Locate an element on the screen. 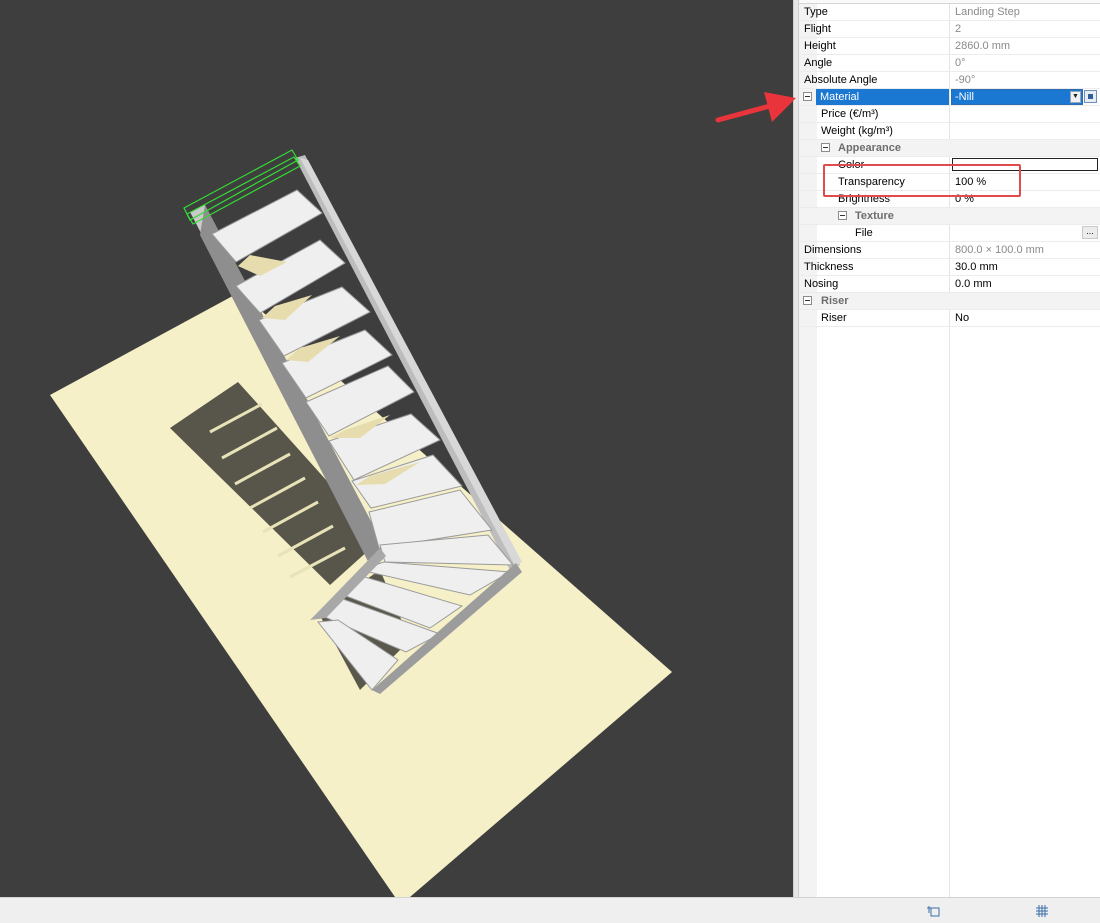 The image size is (1100, 923). grid-icon is located at coordinates (1042, 911).